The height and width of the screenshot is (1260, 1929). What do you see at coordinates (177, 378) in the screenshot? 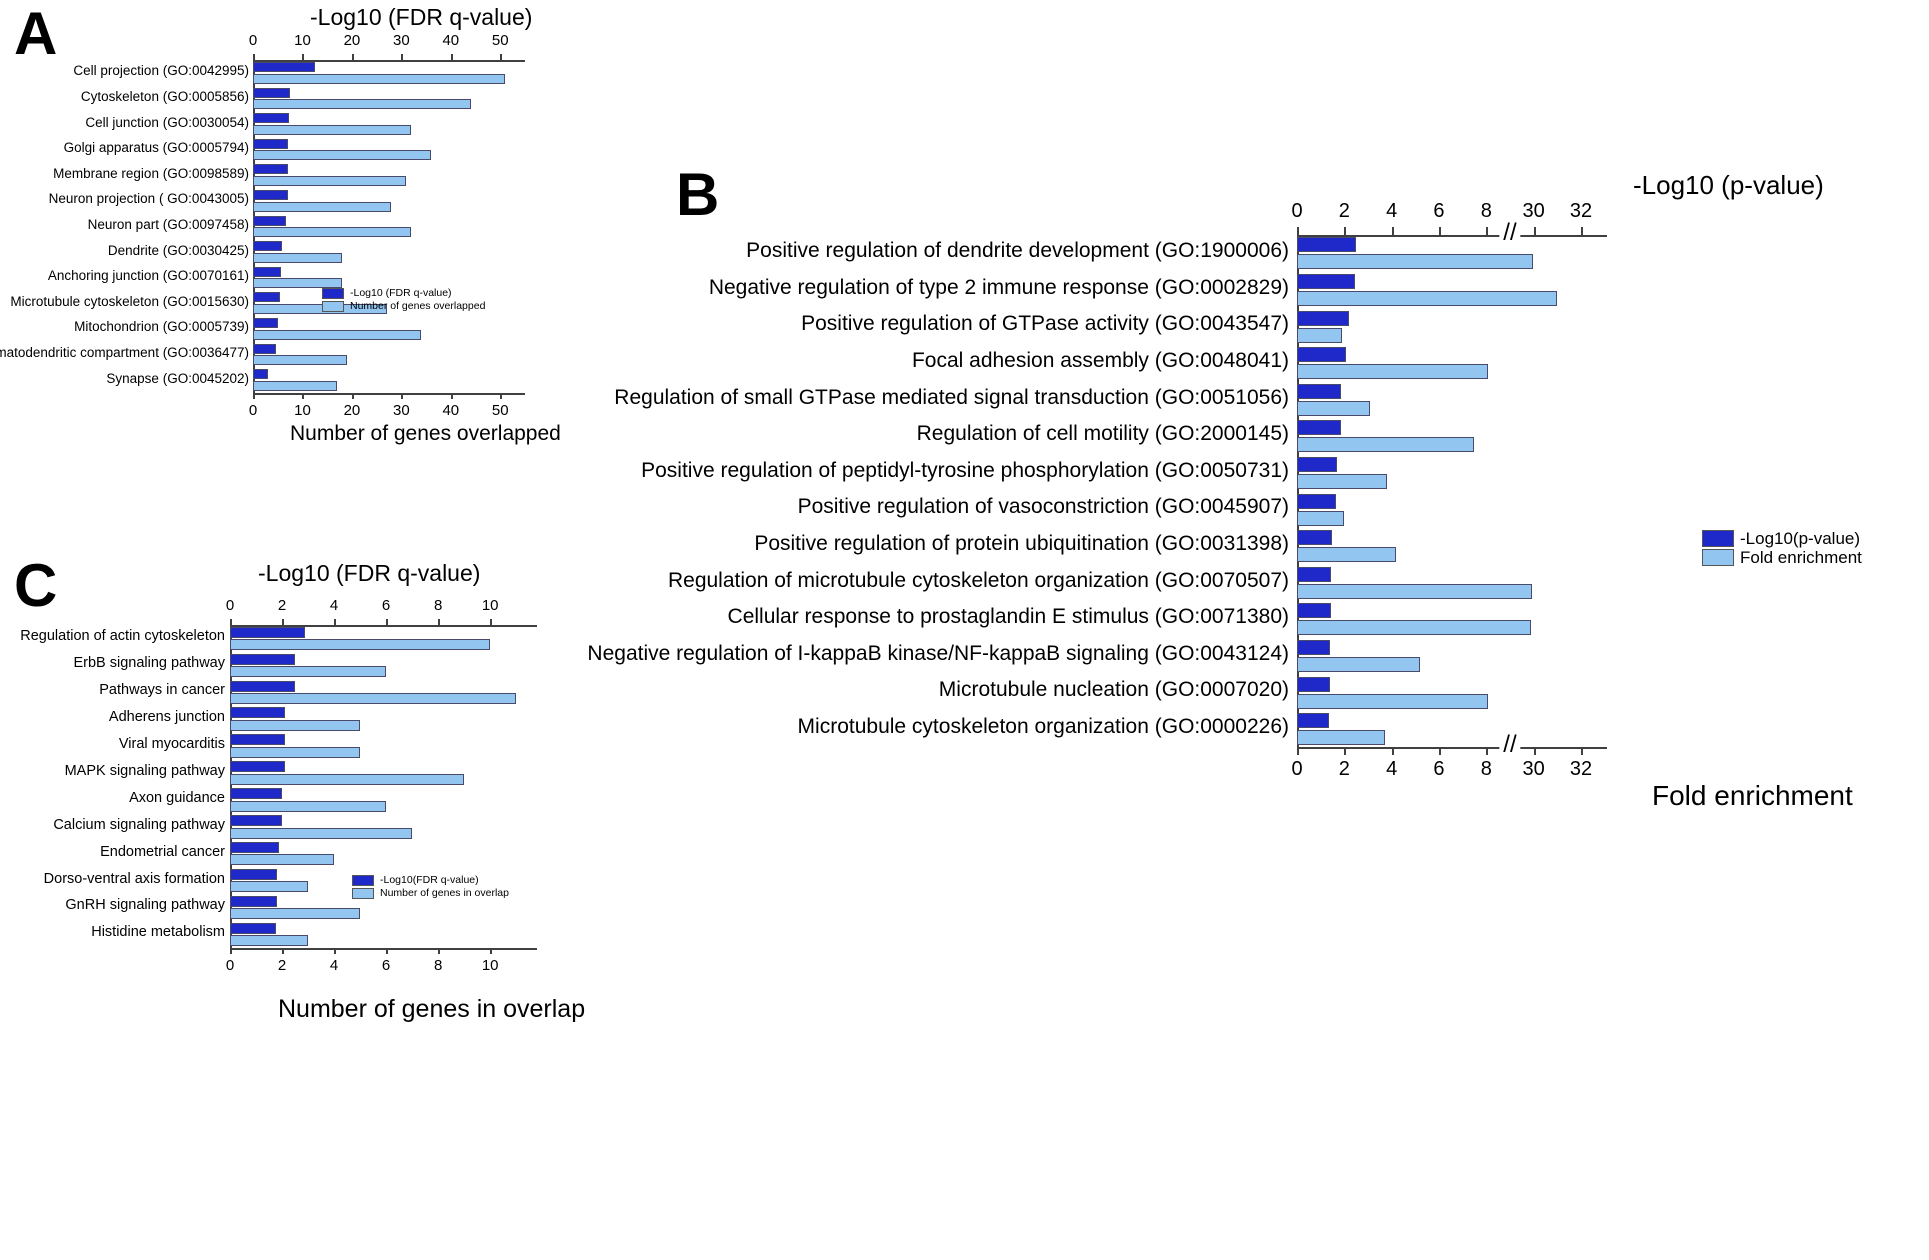
I see `category-label: Synapse (GO:0045202)` at bounding box center [177, 378].